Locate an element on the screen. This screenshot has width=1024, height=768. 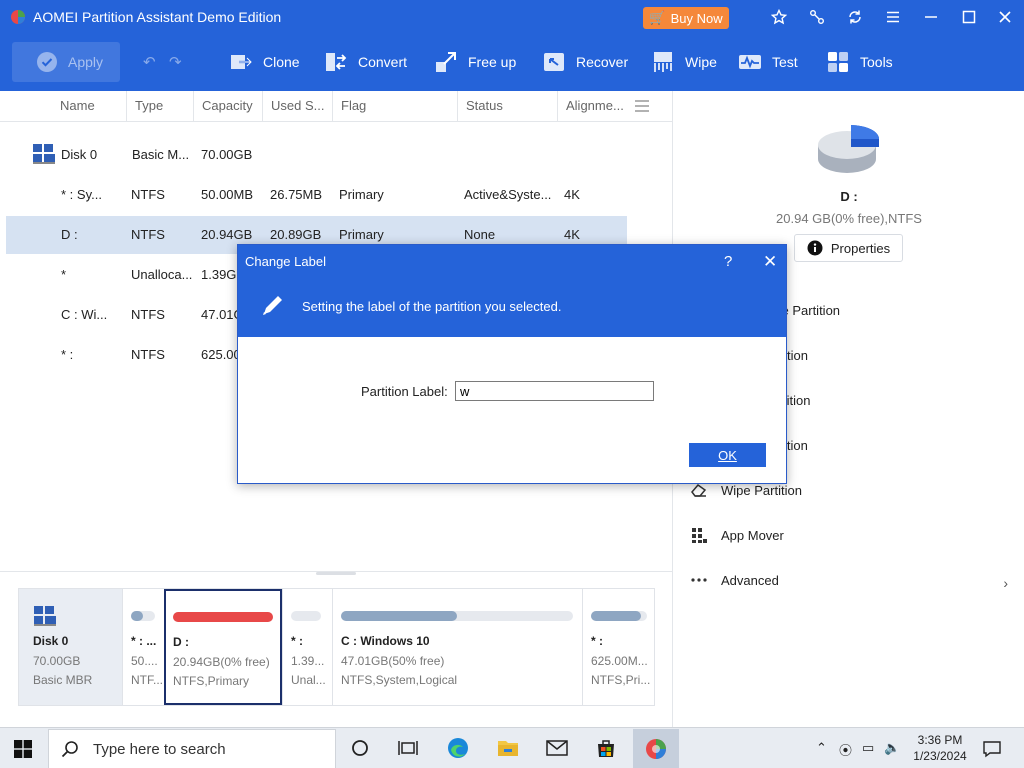
help-icon: ? is located at coordinates (728, 261).